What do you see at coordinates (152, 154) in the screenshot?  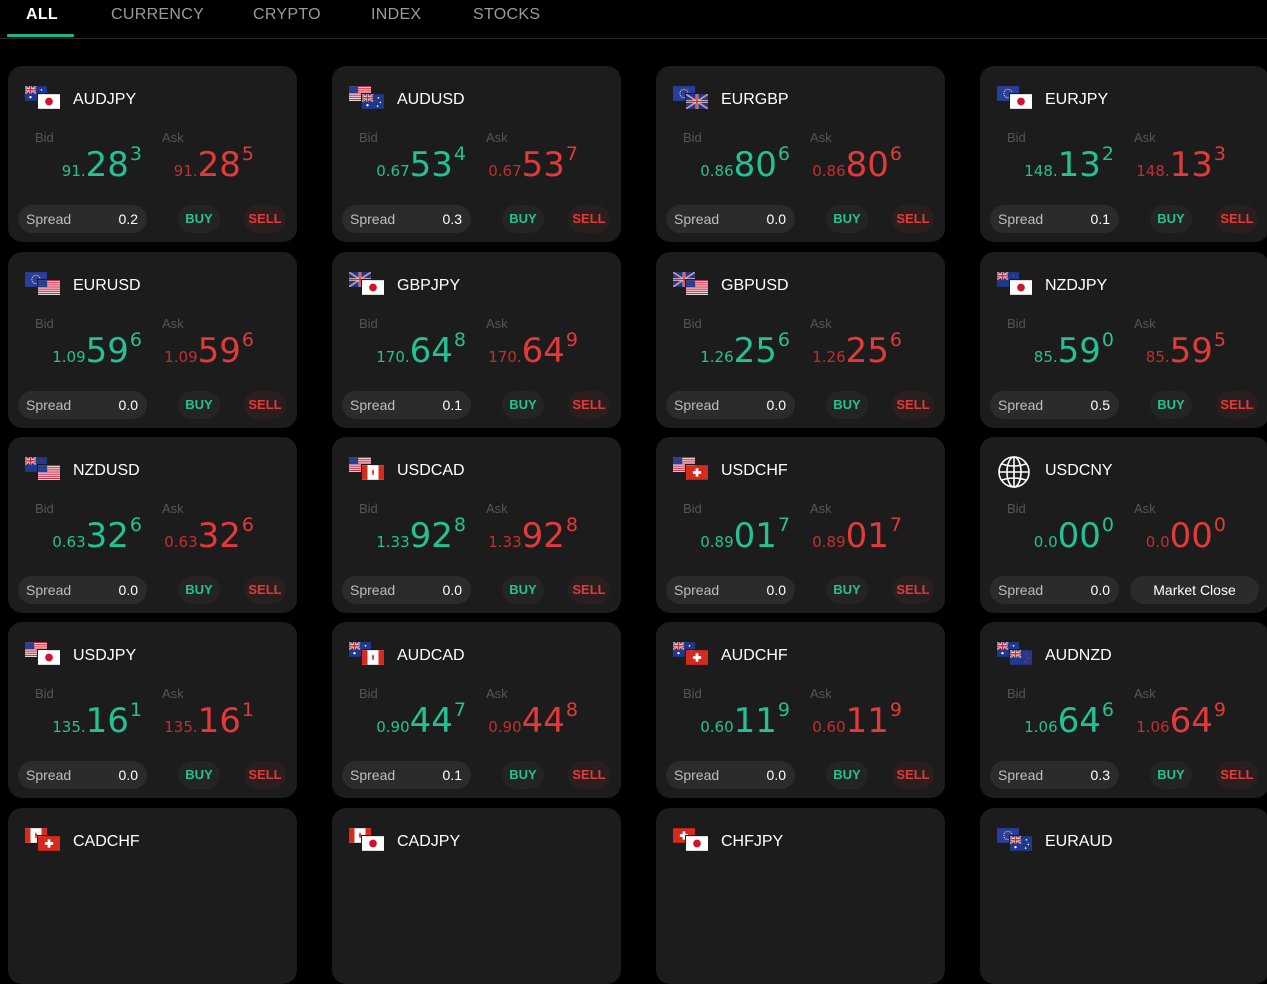 I see `instrument-card: AUDJPY Bid Ask 91.283 91.285 Spread 0.2 BUY SELL` at bounding box center [152, 154].